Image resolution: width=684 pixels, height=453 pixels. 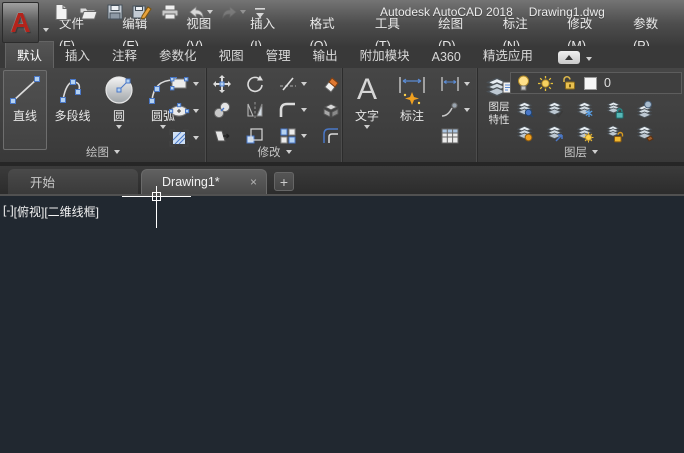 What do you see at coordinates (210, 12) in the screenshot?
I see `undo-dropdown-icon` at bounding box center [210, 12].